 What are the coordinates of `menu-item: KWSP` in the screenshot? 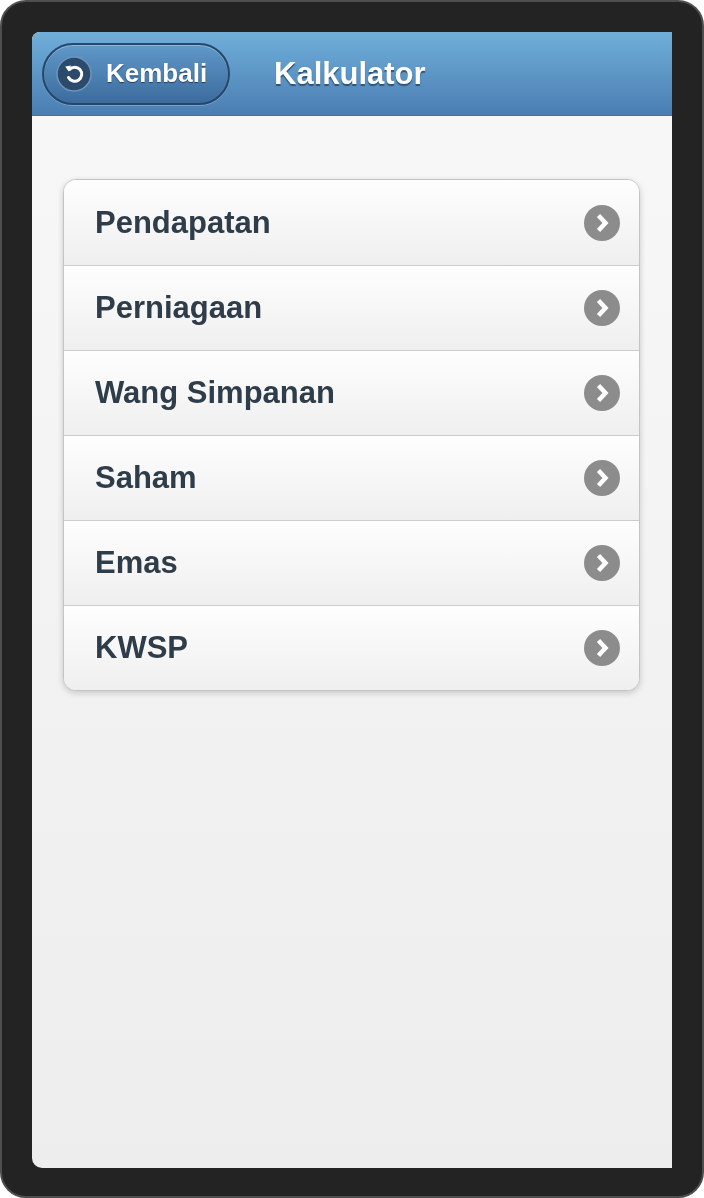 It's located at (351, 647).